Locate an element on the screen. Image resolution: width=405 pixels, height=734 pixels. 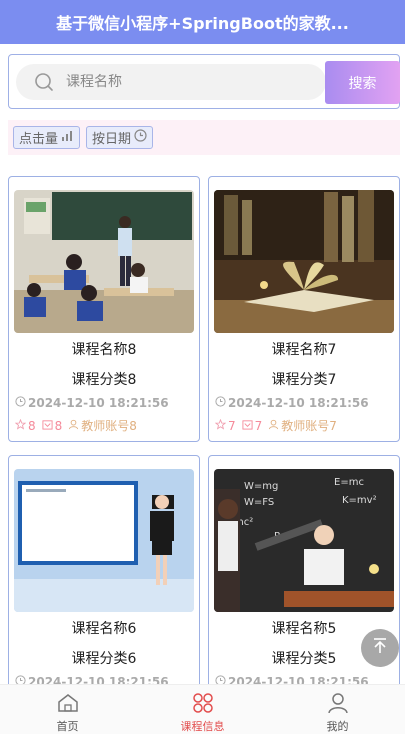
sort-by-date-label: 按日期 is located at coordinates (112, 139).